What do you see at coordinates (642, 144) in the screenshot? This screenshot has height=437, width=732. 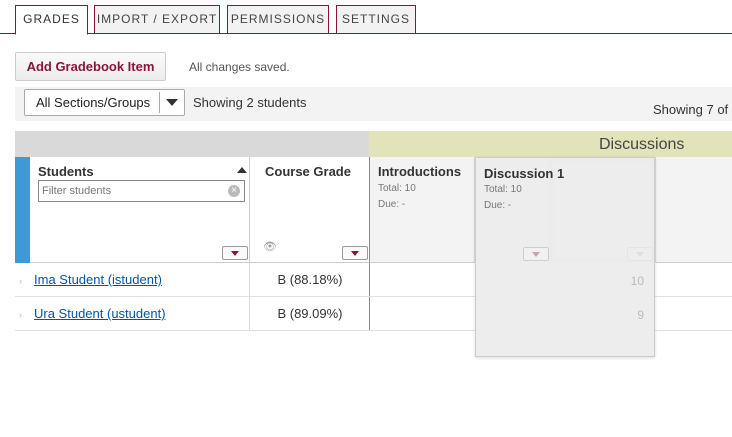 I see `category-label: Discussions` at bounding box center [642, 144].